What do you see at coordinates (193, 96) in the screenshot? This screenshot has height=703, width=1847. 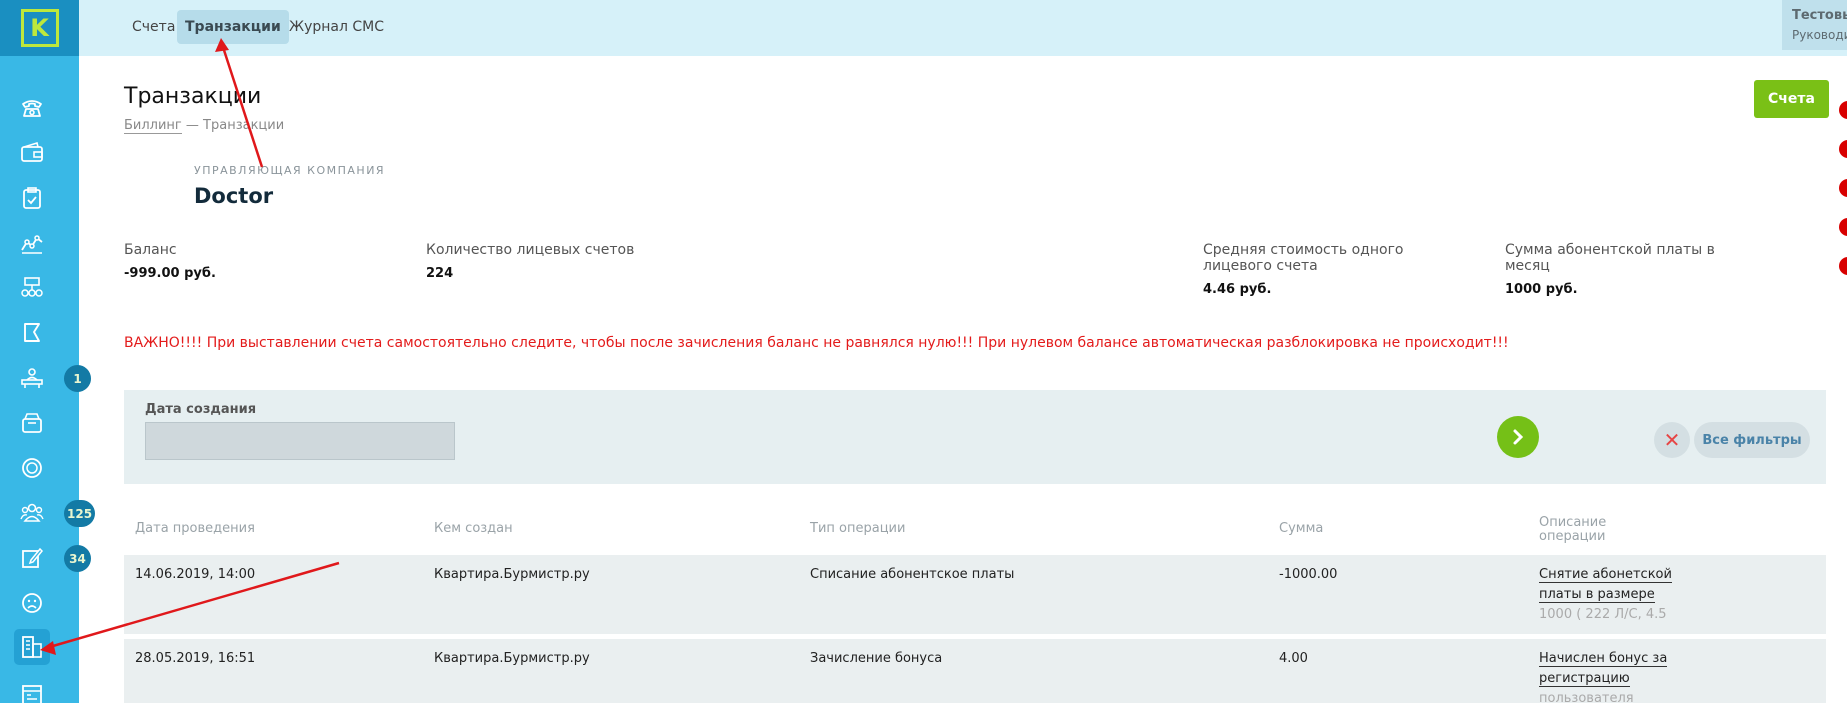 I see `page-title: Транзакции` at bounding box center [193, 96].